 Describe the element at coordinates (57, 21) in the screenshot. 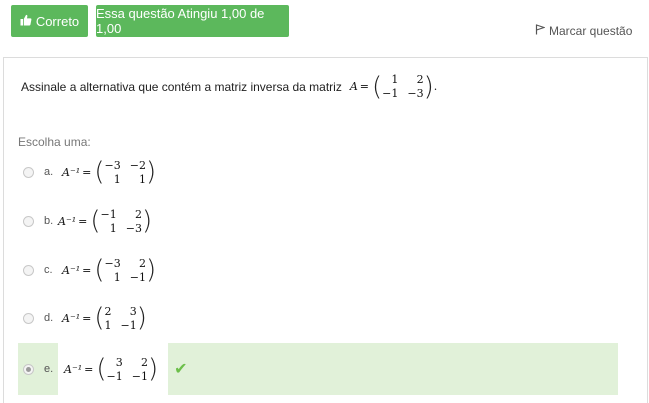

I see `status-label: Correto` at that location.